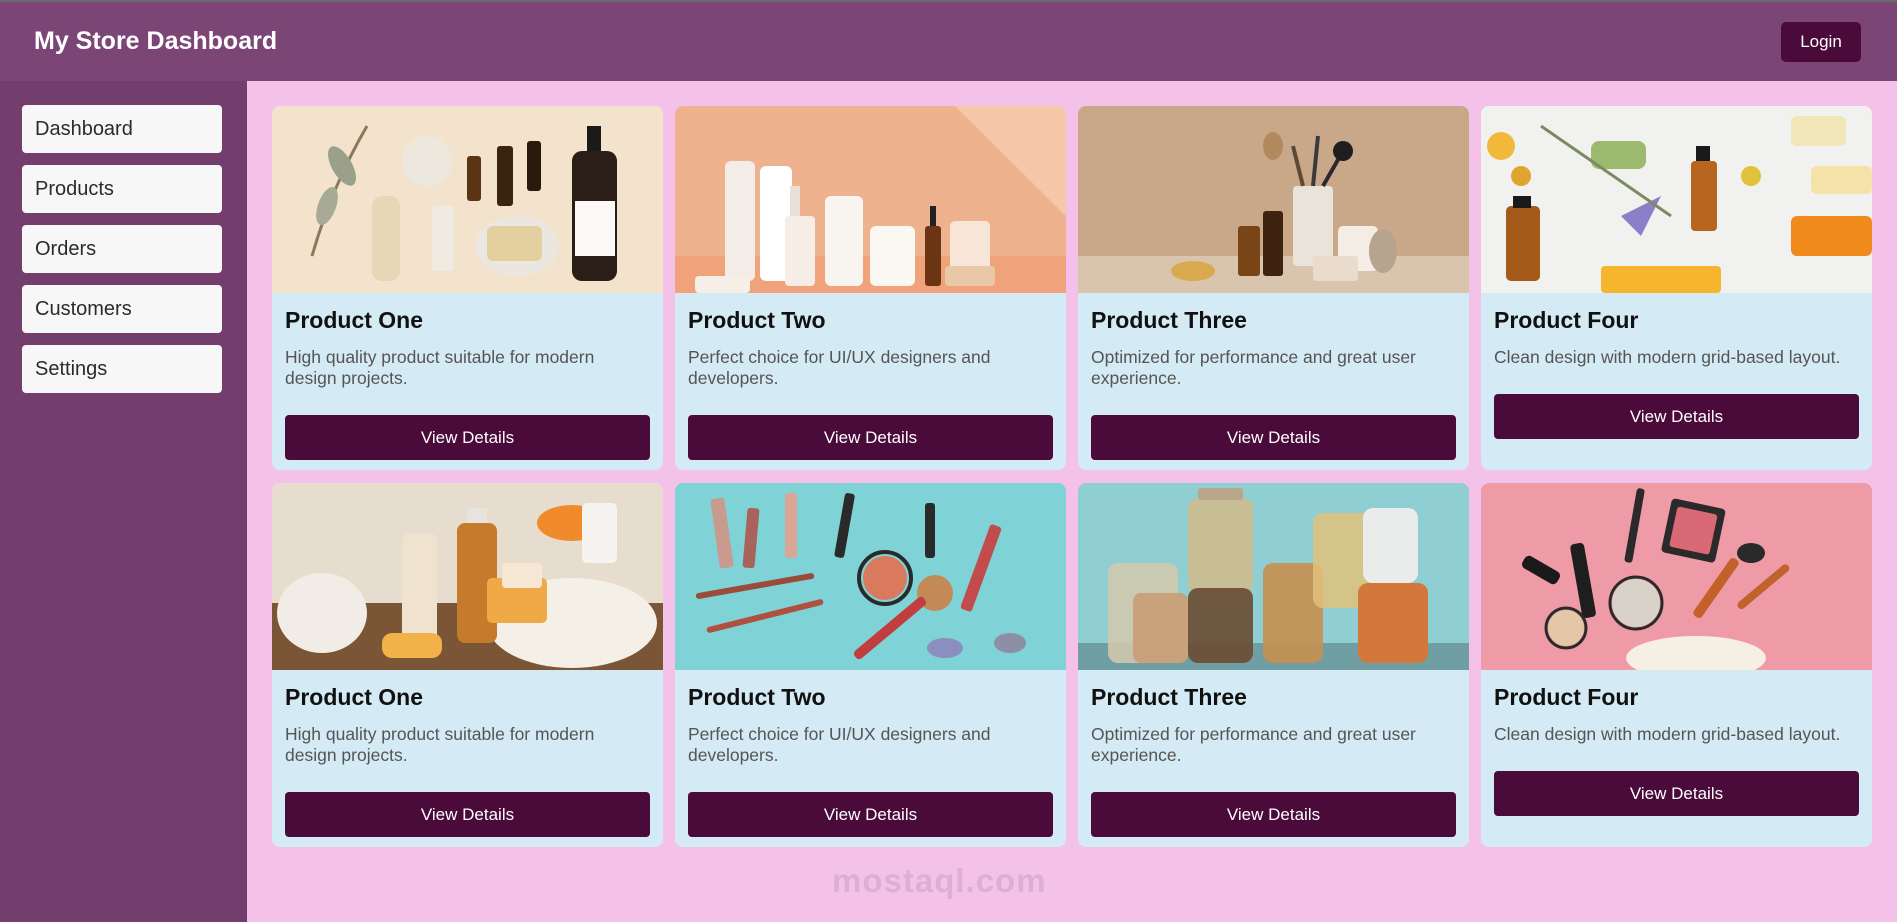 This screenshot has width=1897, height=922. I want to click on sidebar-item-settings: Settings, so click(122, 369).